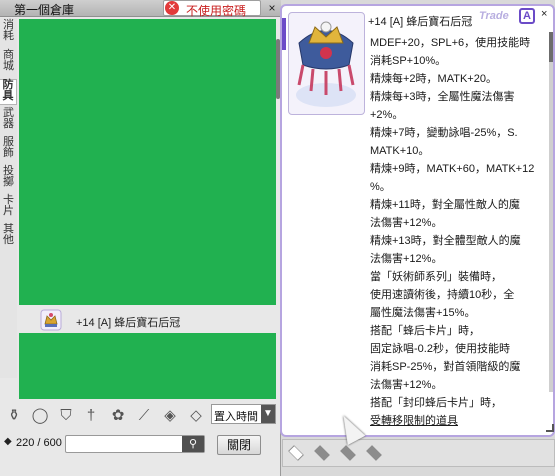 Image resolution: width=555 pixels, height=476 pixels. What do you see at coordinates (444, 133) in the screenshot?
I see `desc-line: 精煉+7時，變動詠唱-25%，S.` at bounding box center [444, 133].